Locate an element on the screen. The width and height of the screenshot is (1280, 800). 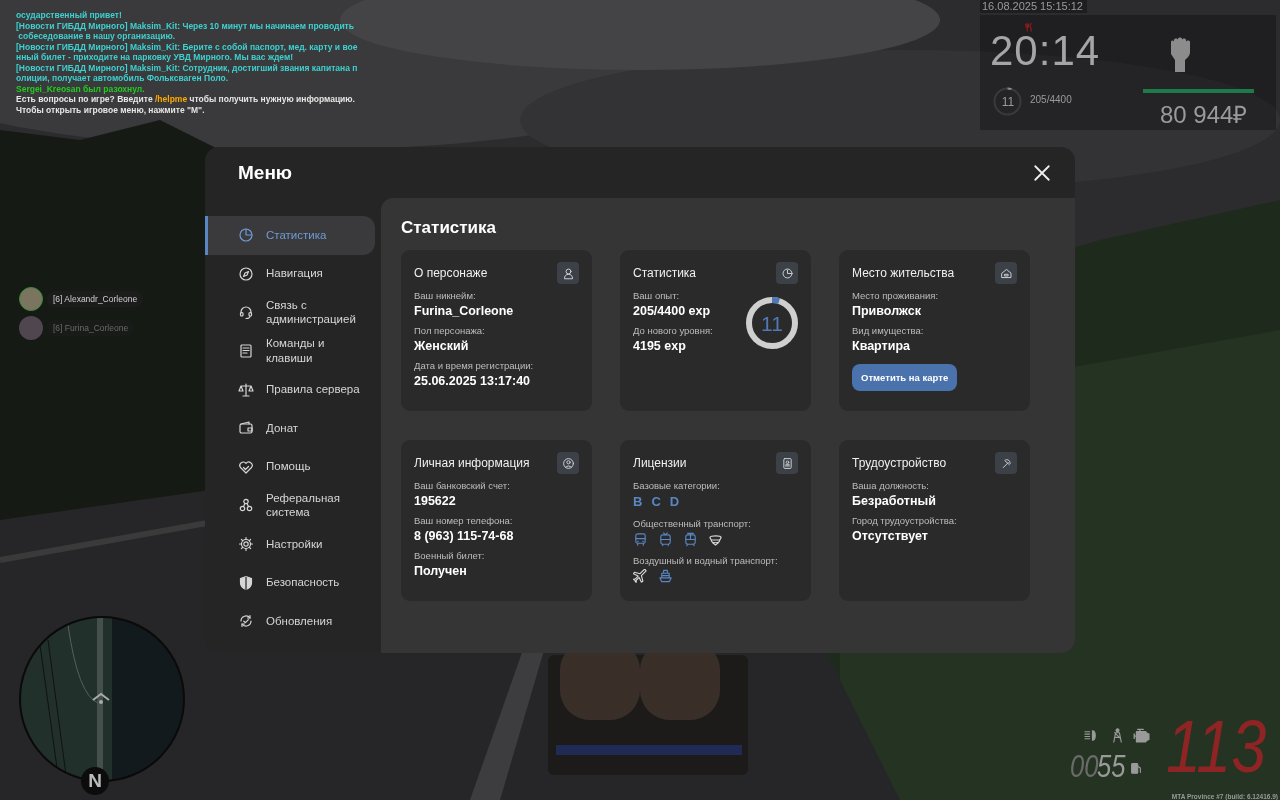
fork-knife-icon is located at coordinates (1028, 27).